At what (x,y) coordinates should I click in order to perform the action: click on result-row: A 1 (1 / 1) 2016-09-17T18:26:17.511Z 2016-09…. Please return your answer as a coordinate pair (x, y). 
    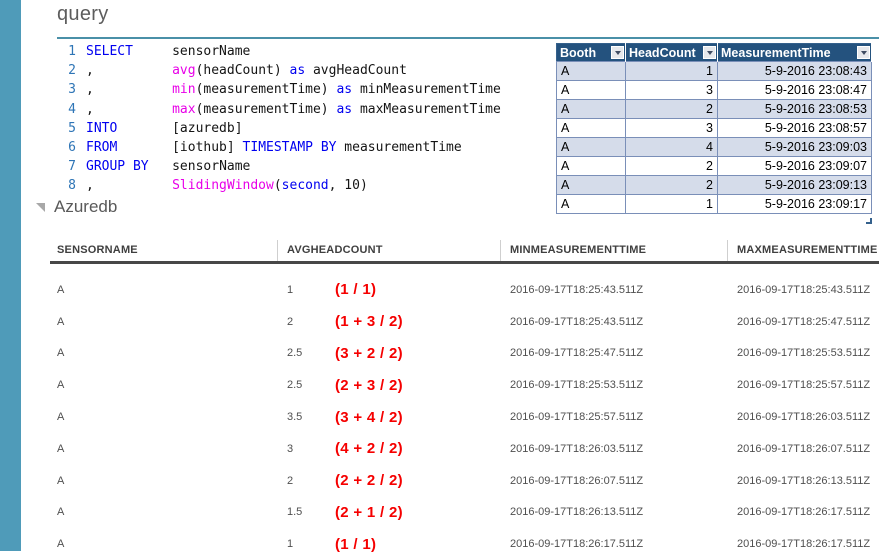
    Looking at the image, I should click on (439, 544).